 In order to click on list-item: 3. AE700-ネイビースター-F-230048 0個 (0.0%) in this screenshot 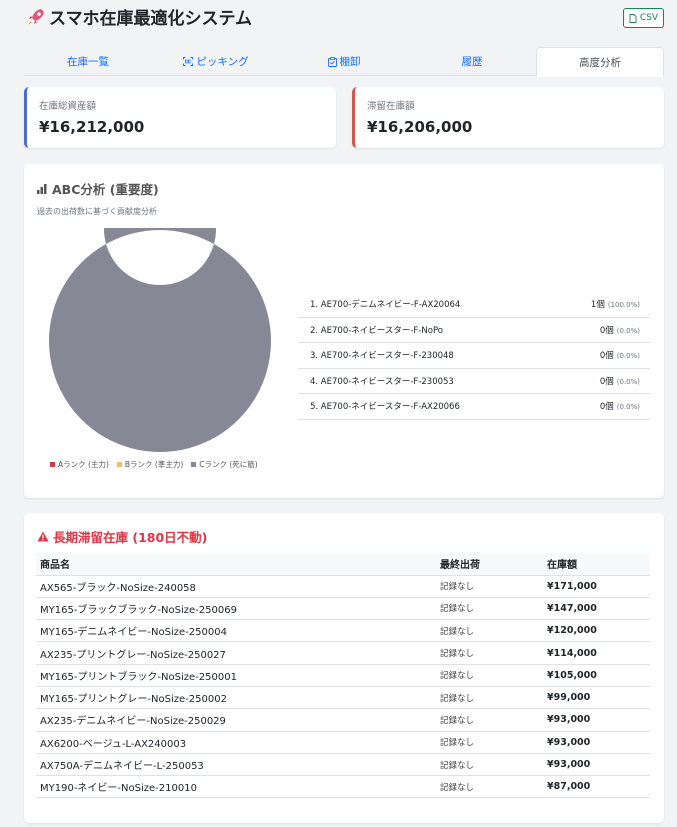, I will do `click(474, 356)`.